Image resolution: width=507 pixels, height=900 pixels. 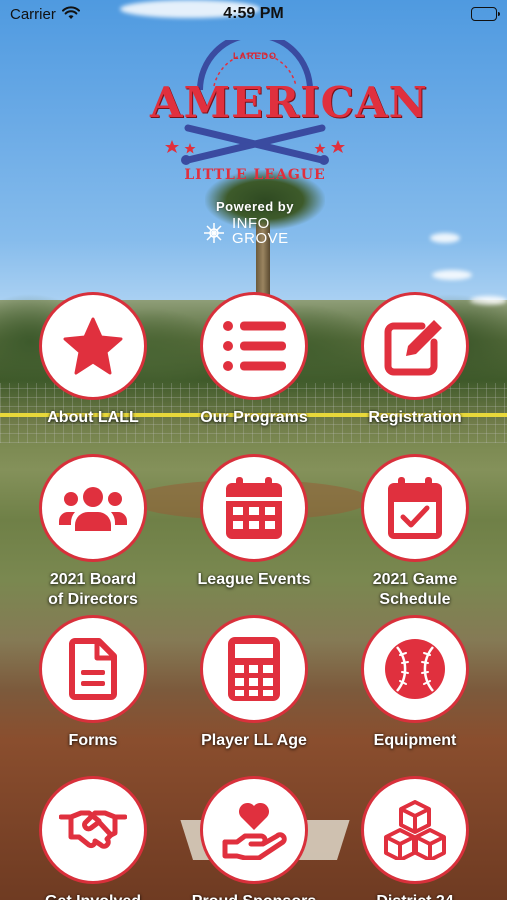 I want to click on calendar-check-icon, so click(x=415, y=508).